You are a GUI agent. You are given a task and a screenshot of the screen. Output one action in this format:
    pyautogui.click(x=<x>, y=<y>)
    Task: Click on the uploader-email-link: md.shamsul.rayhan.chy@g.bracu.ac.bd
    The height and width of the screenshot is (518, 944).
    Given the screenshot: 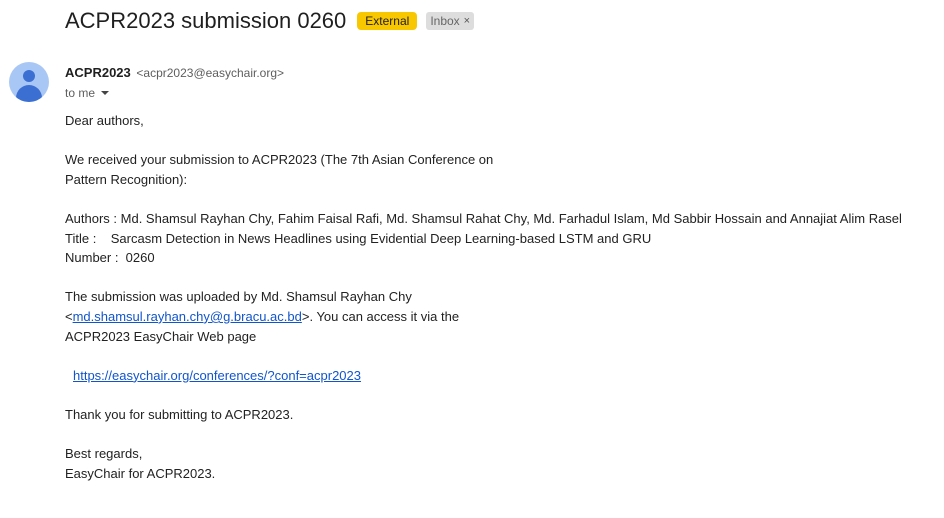 What is the action you would take?
    pyautogui.click(x=187, y=316)
    